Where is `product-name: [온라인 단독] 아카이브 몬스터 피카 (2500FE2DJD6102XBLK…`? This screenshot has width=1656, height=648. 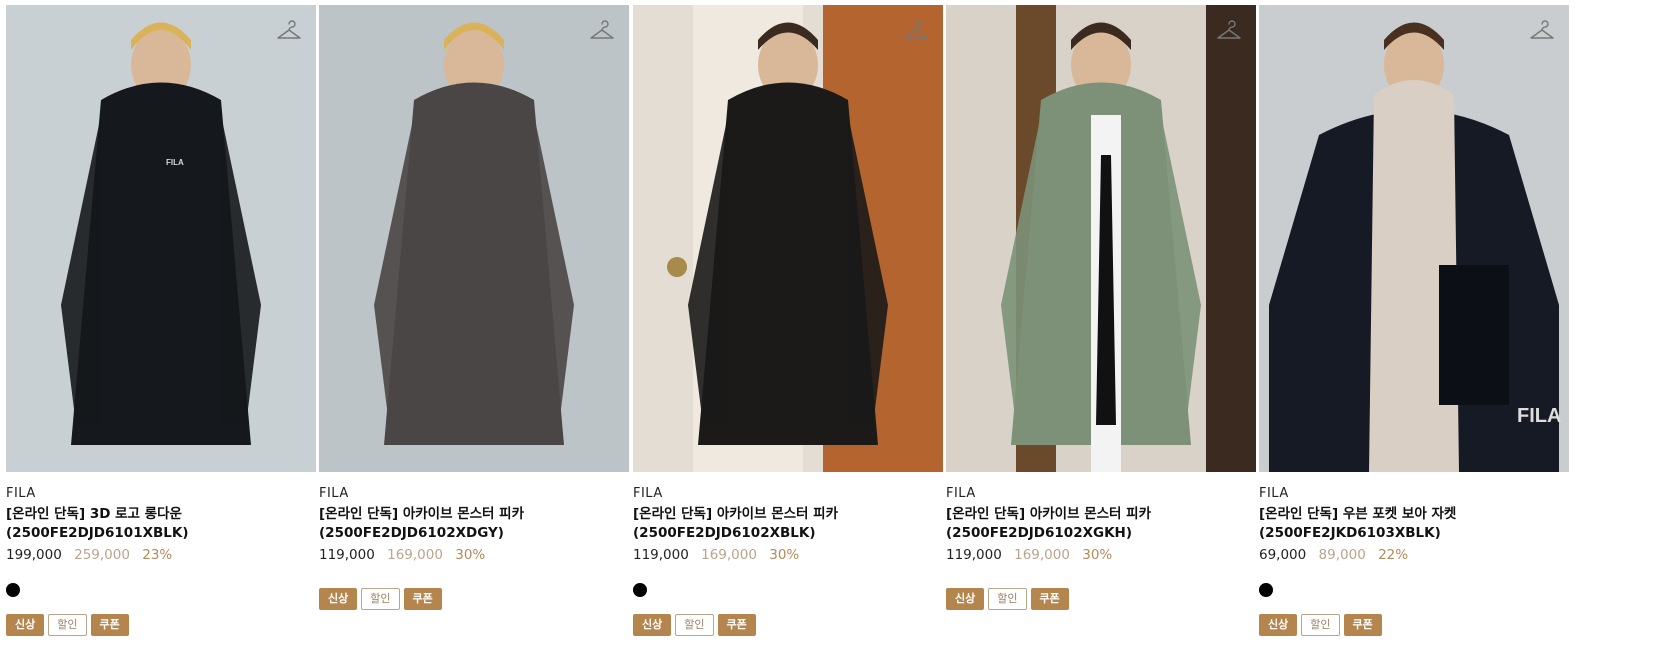 product-name: [온라인 단독] 아카이브 몬스터 피카 (2500FE2DJD6102XBLK… is located at coordinates (788, 524).